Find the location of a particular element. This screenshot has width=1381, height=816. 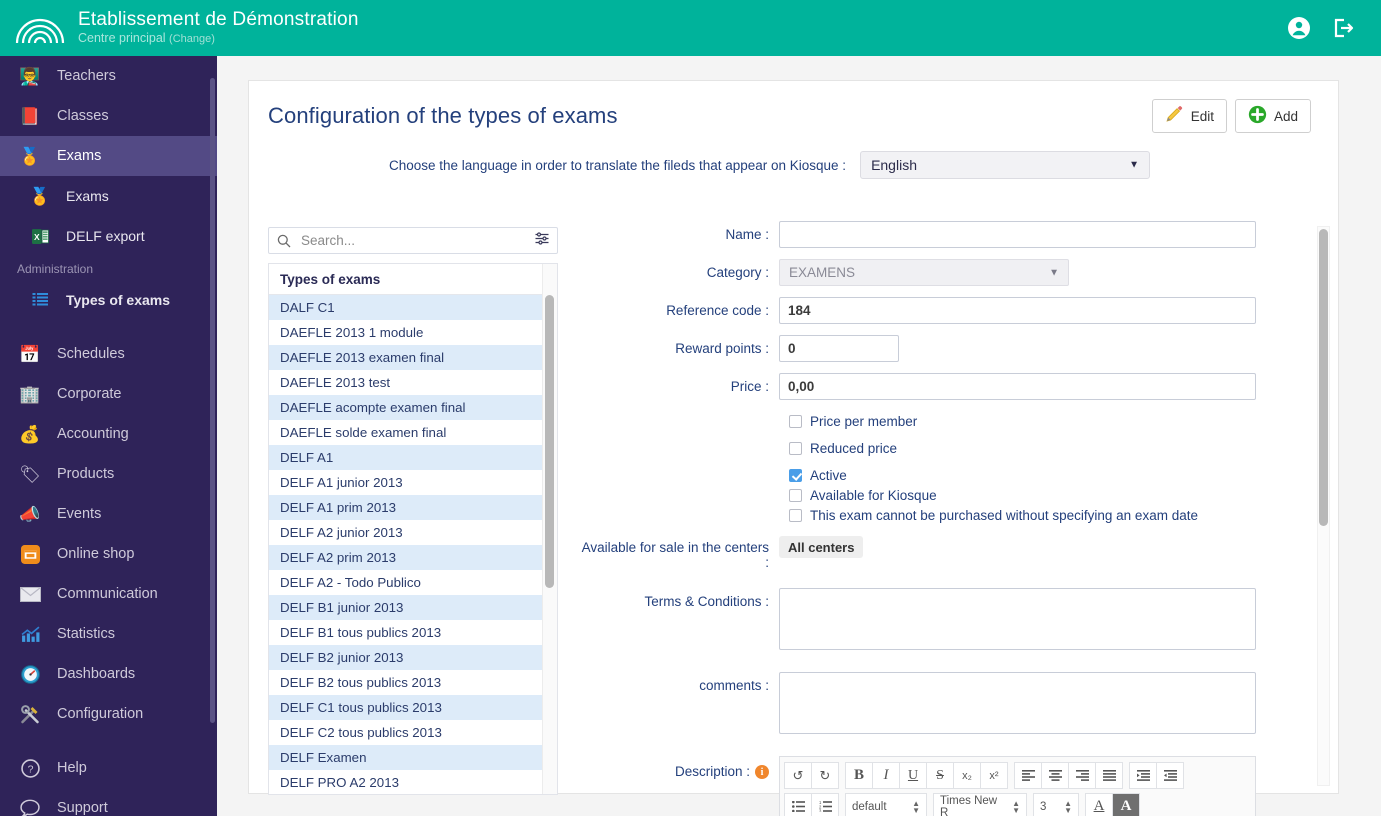

field-row-reference-code: Reference code : 184 is located at coordinates (944, 310).